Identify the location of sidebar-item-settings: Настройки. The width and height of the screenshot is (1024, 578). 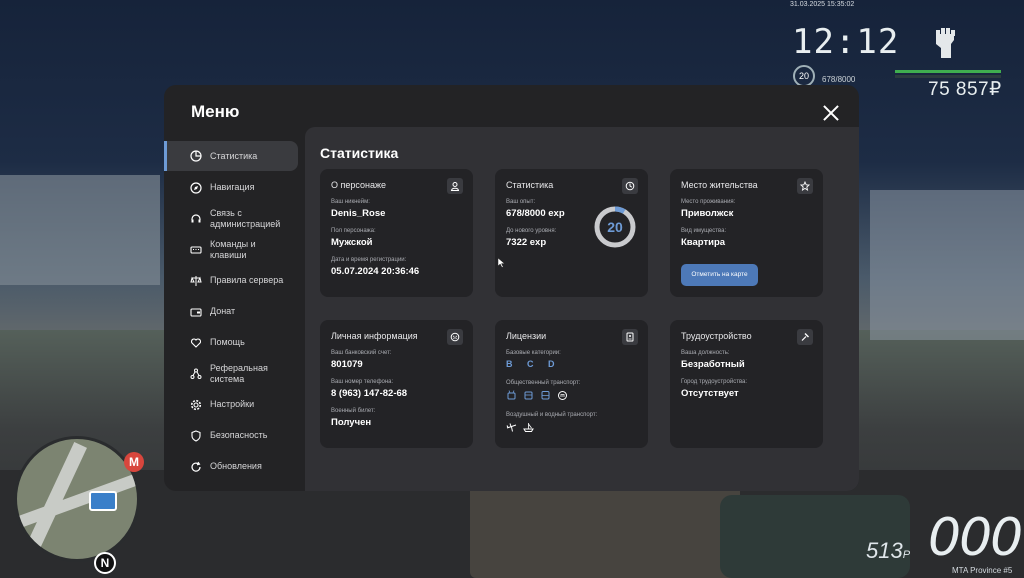
(234, 404).